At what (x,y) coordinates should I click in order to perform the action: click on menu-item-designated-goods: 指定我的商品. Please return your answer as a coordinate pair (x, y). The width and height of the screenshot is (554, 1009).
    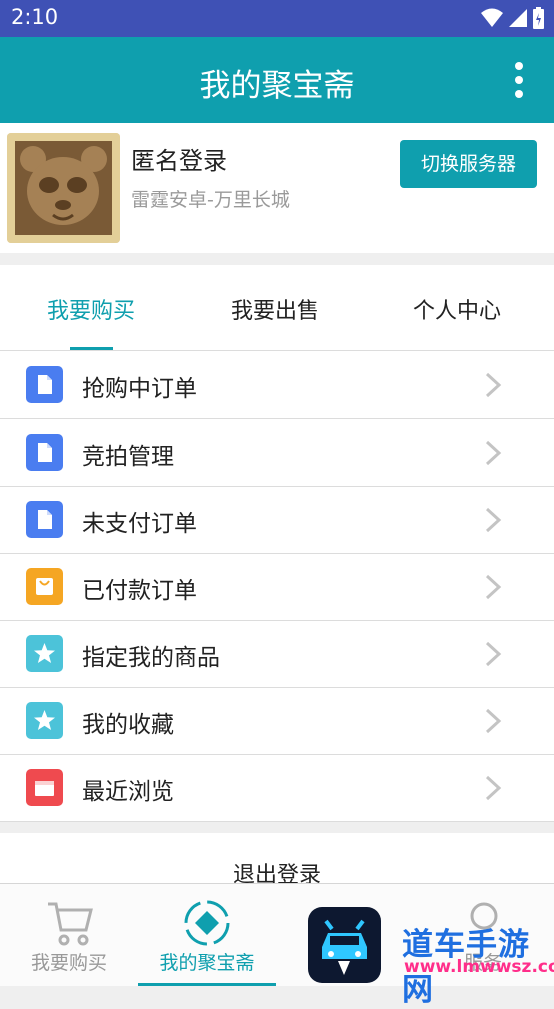
    Looking at the image, I should click on (277, 654).